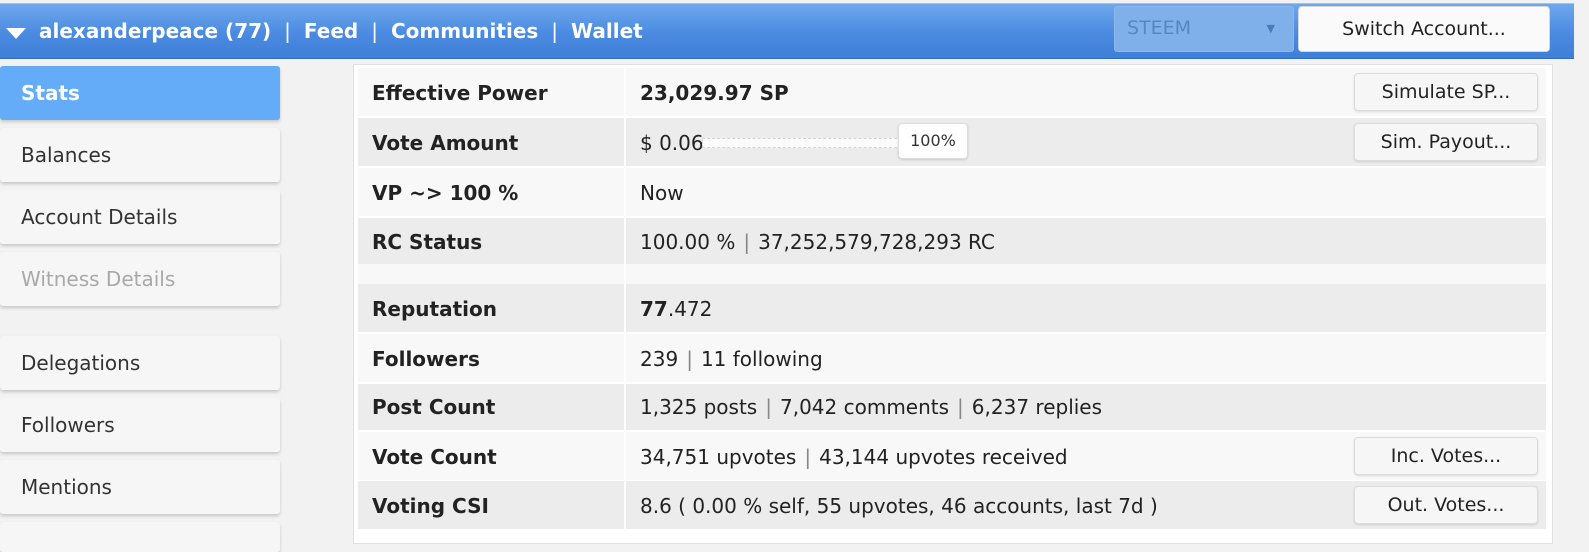 This screenshot has height=552, width=1589. Describe the element at coordinates (933, 141) in the screenshot. I see `vote-weight-slider-handle: 100%` at that location.